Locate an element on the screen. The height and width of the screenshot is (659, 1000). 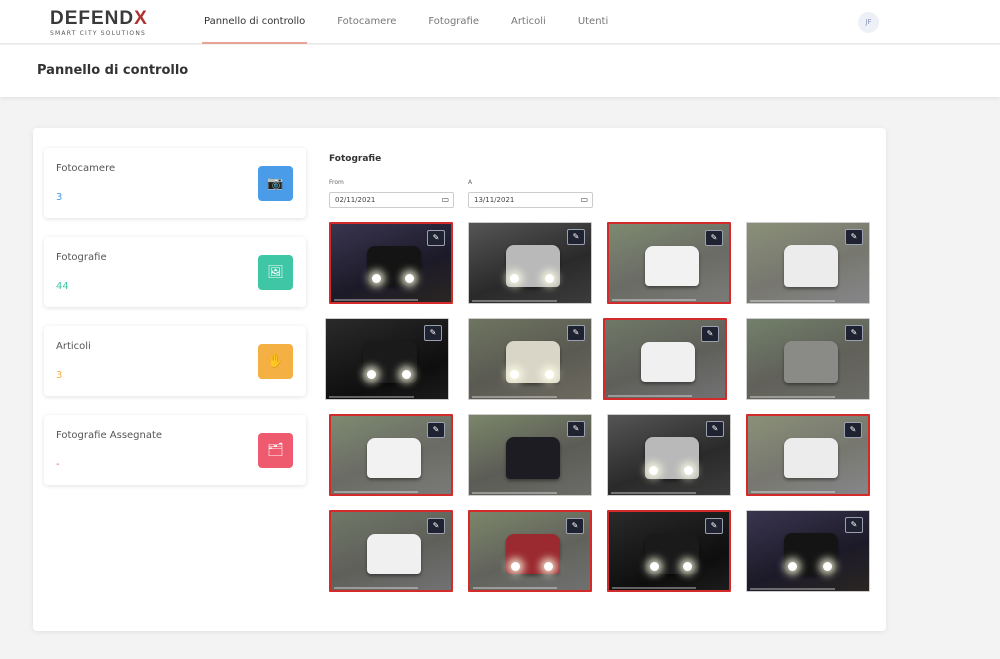
photos-section-title: Fotografie is located at coordinates (355, 159).